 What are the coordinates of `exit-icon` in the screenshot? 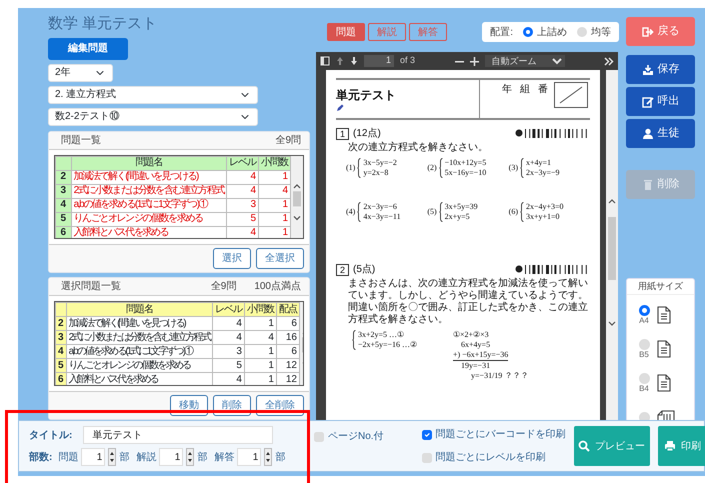 It's located at (648, 32).